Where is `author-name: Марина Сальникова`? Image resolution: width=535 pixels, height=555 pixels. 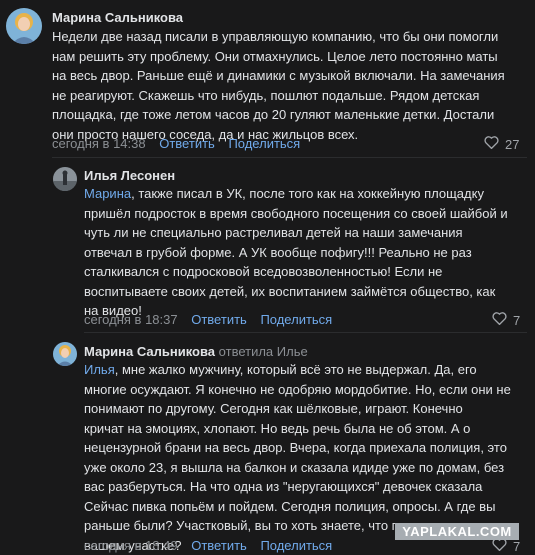 author-name: Марина Сальникова is located at coordinates (117, 17).